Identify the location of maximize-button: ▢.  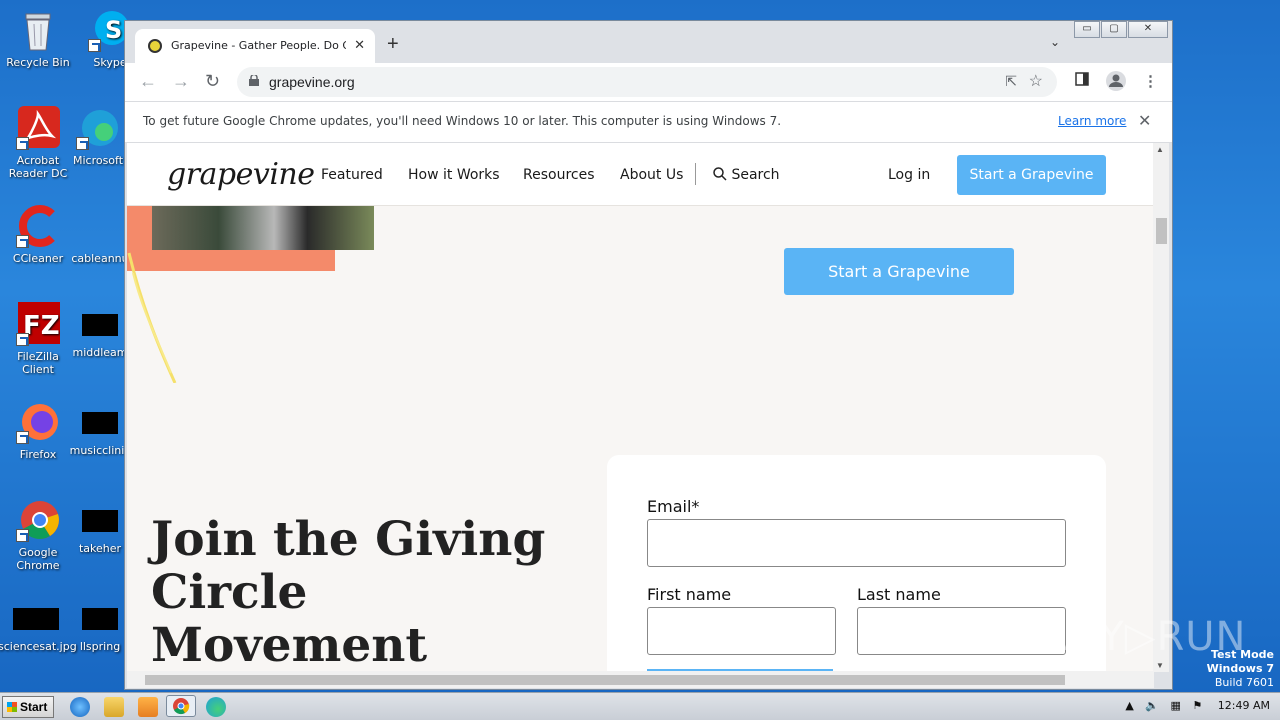
(1114, 29).